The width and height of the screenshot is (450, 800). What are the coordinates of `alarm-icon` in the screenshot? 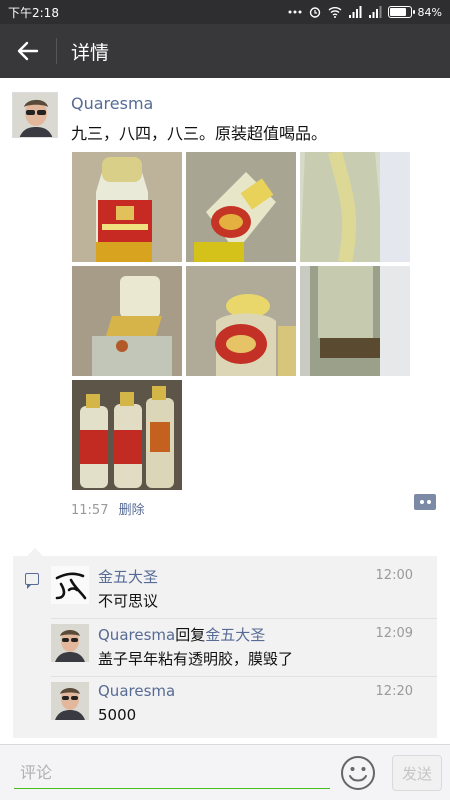 It's located at (314, 12).